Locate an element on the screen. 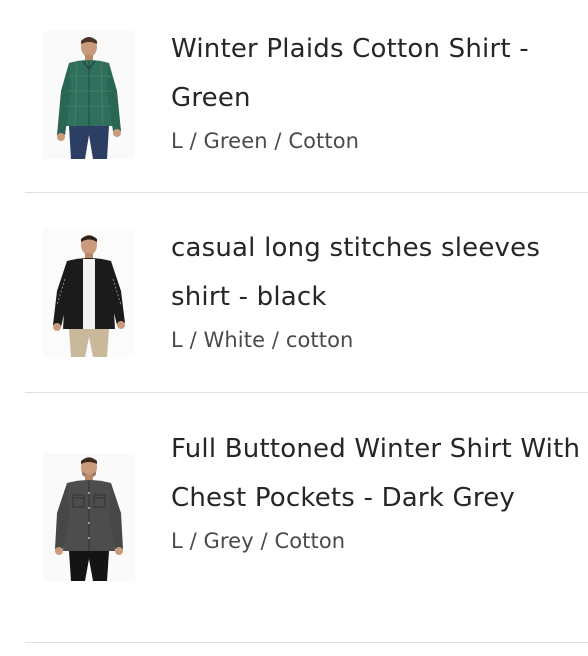  product-title: Winter Plaids Cotton Shirt - Green is located at coordinates (379, 74).